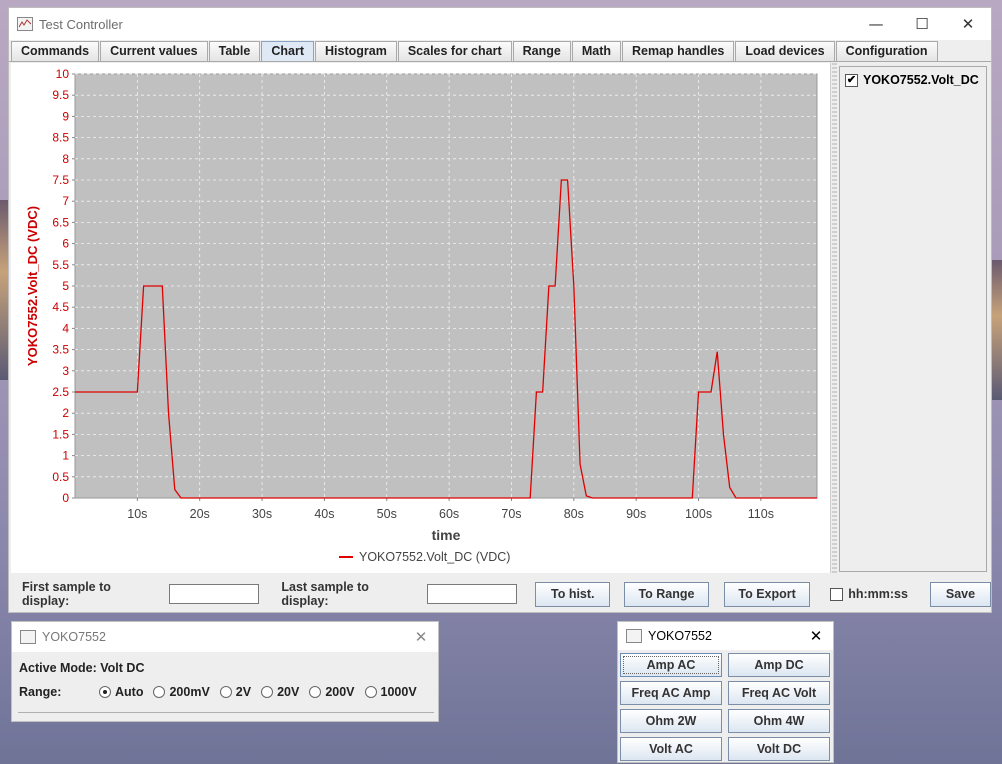  I want to click on series-checkbox: ✔, so click(851, 80).